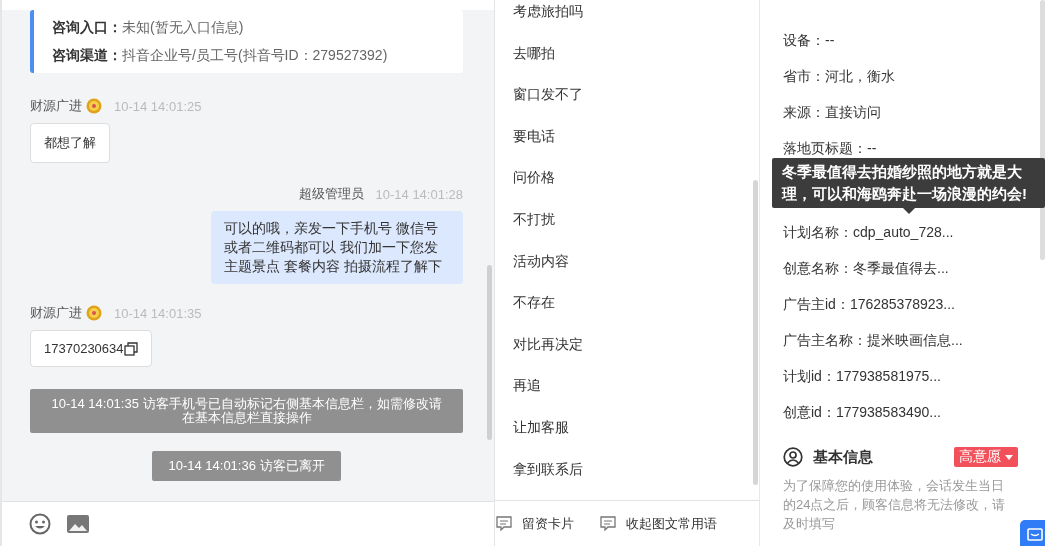  I want to click on message-time: 10-14 14:01:35, so click(158, 313).